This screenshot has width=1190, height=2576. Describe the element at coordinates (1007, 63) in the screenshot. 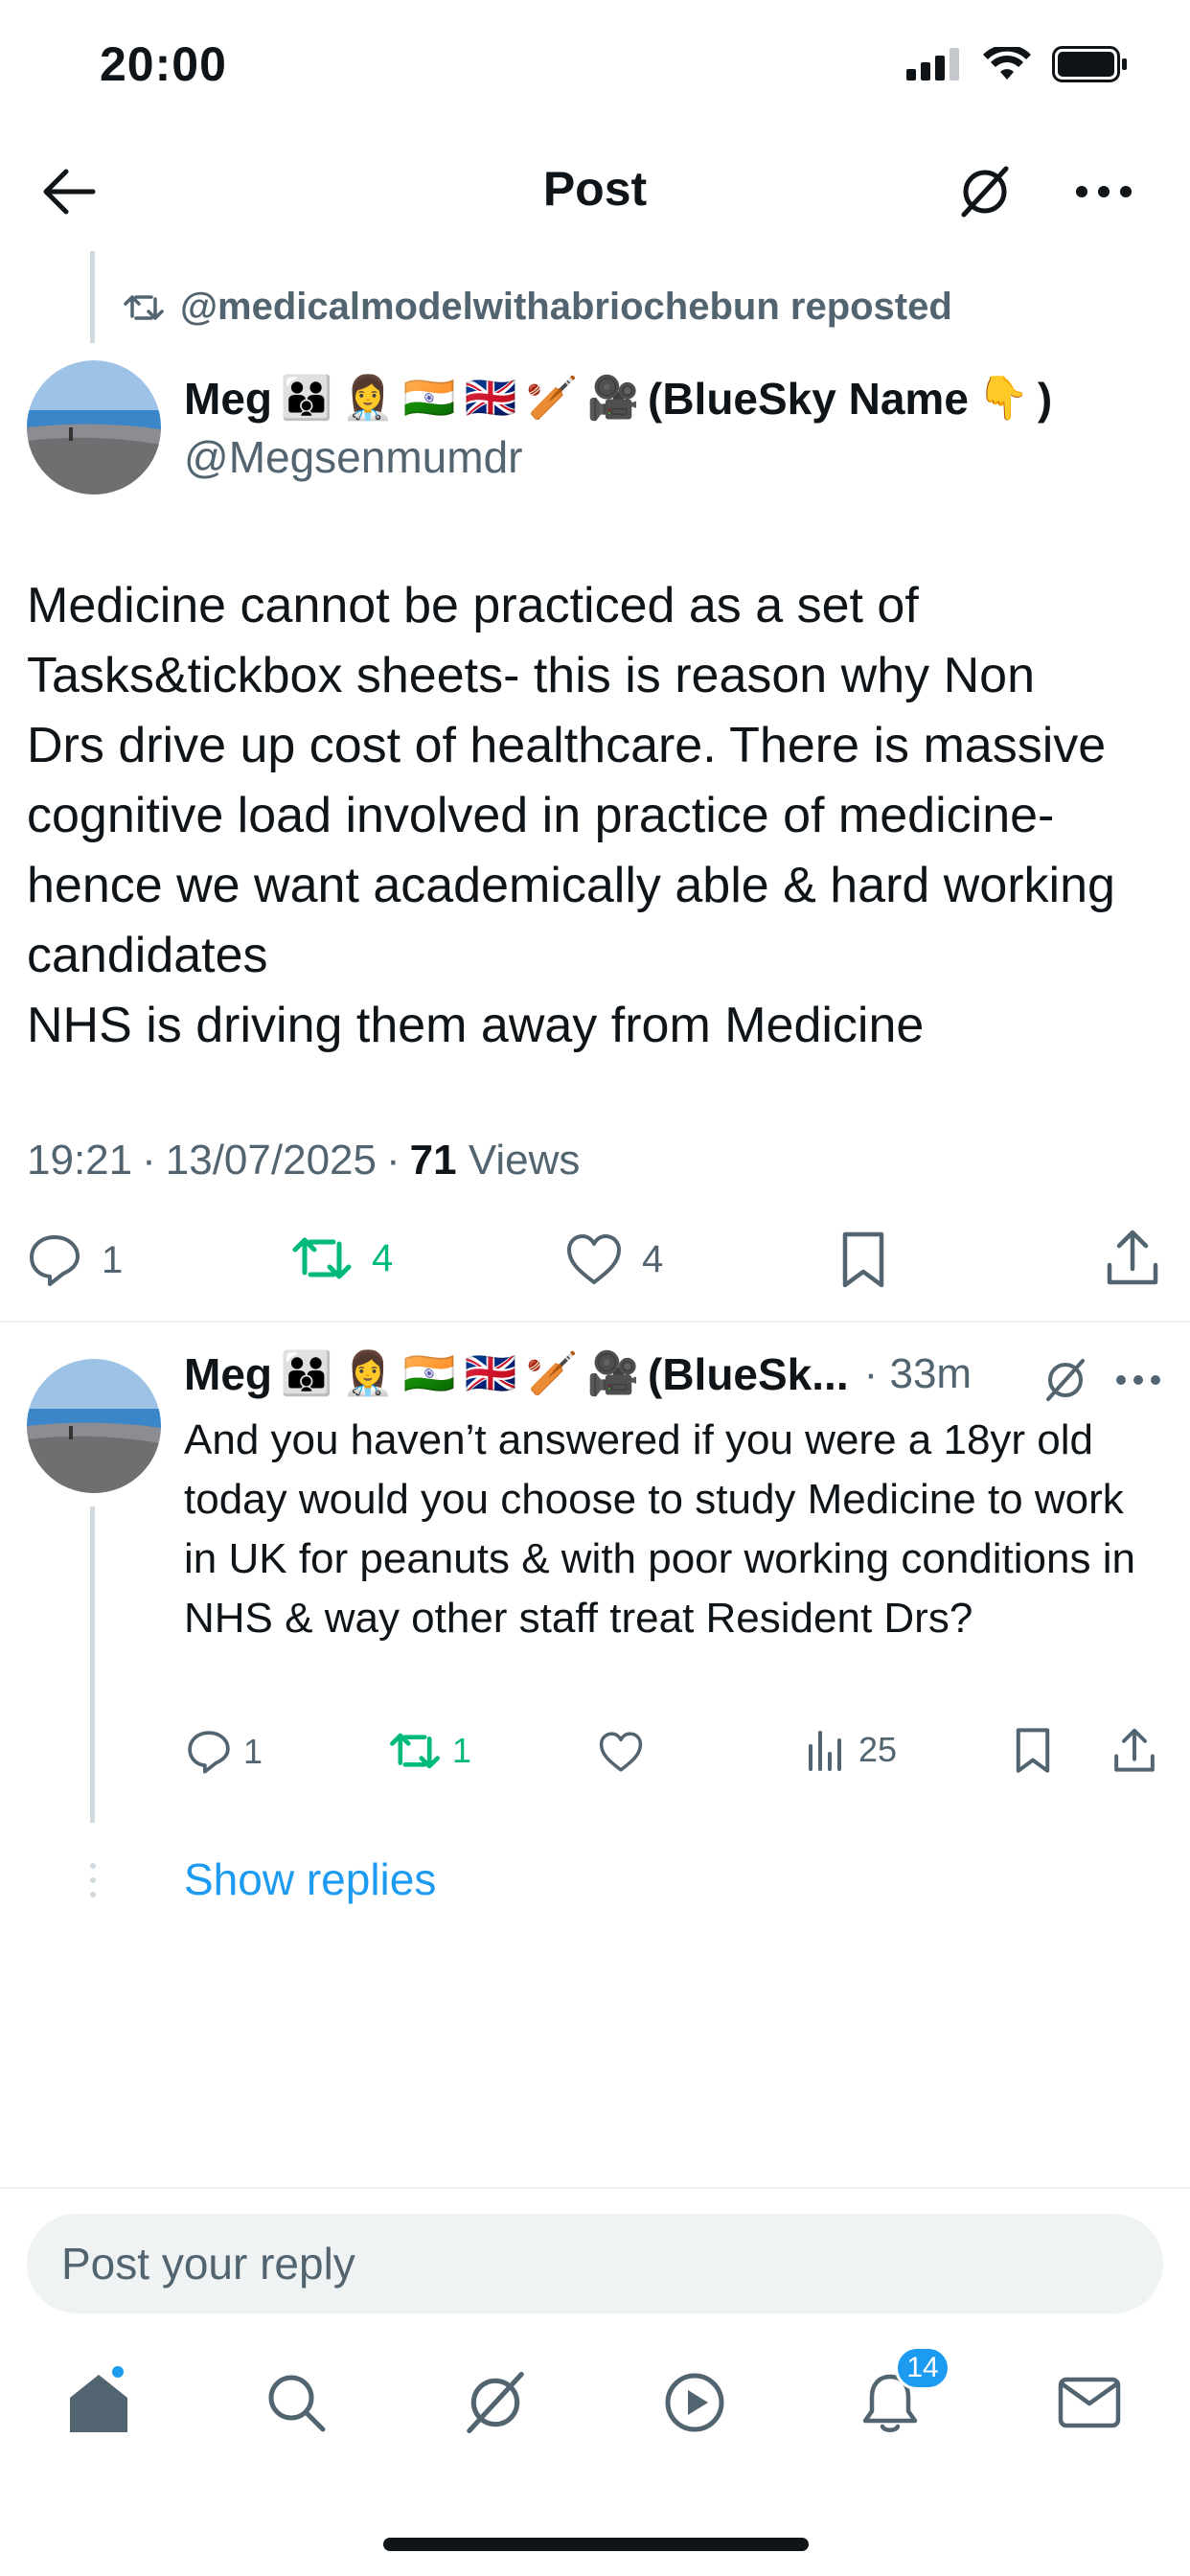

I see `wifi-icon` at that location.